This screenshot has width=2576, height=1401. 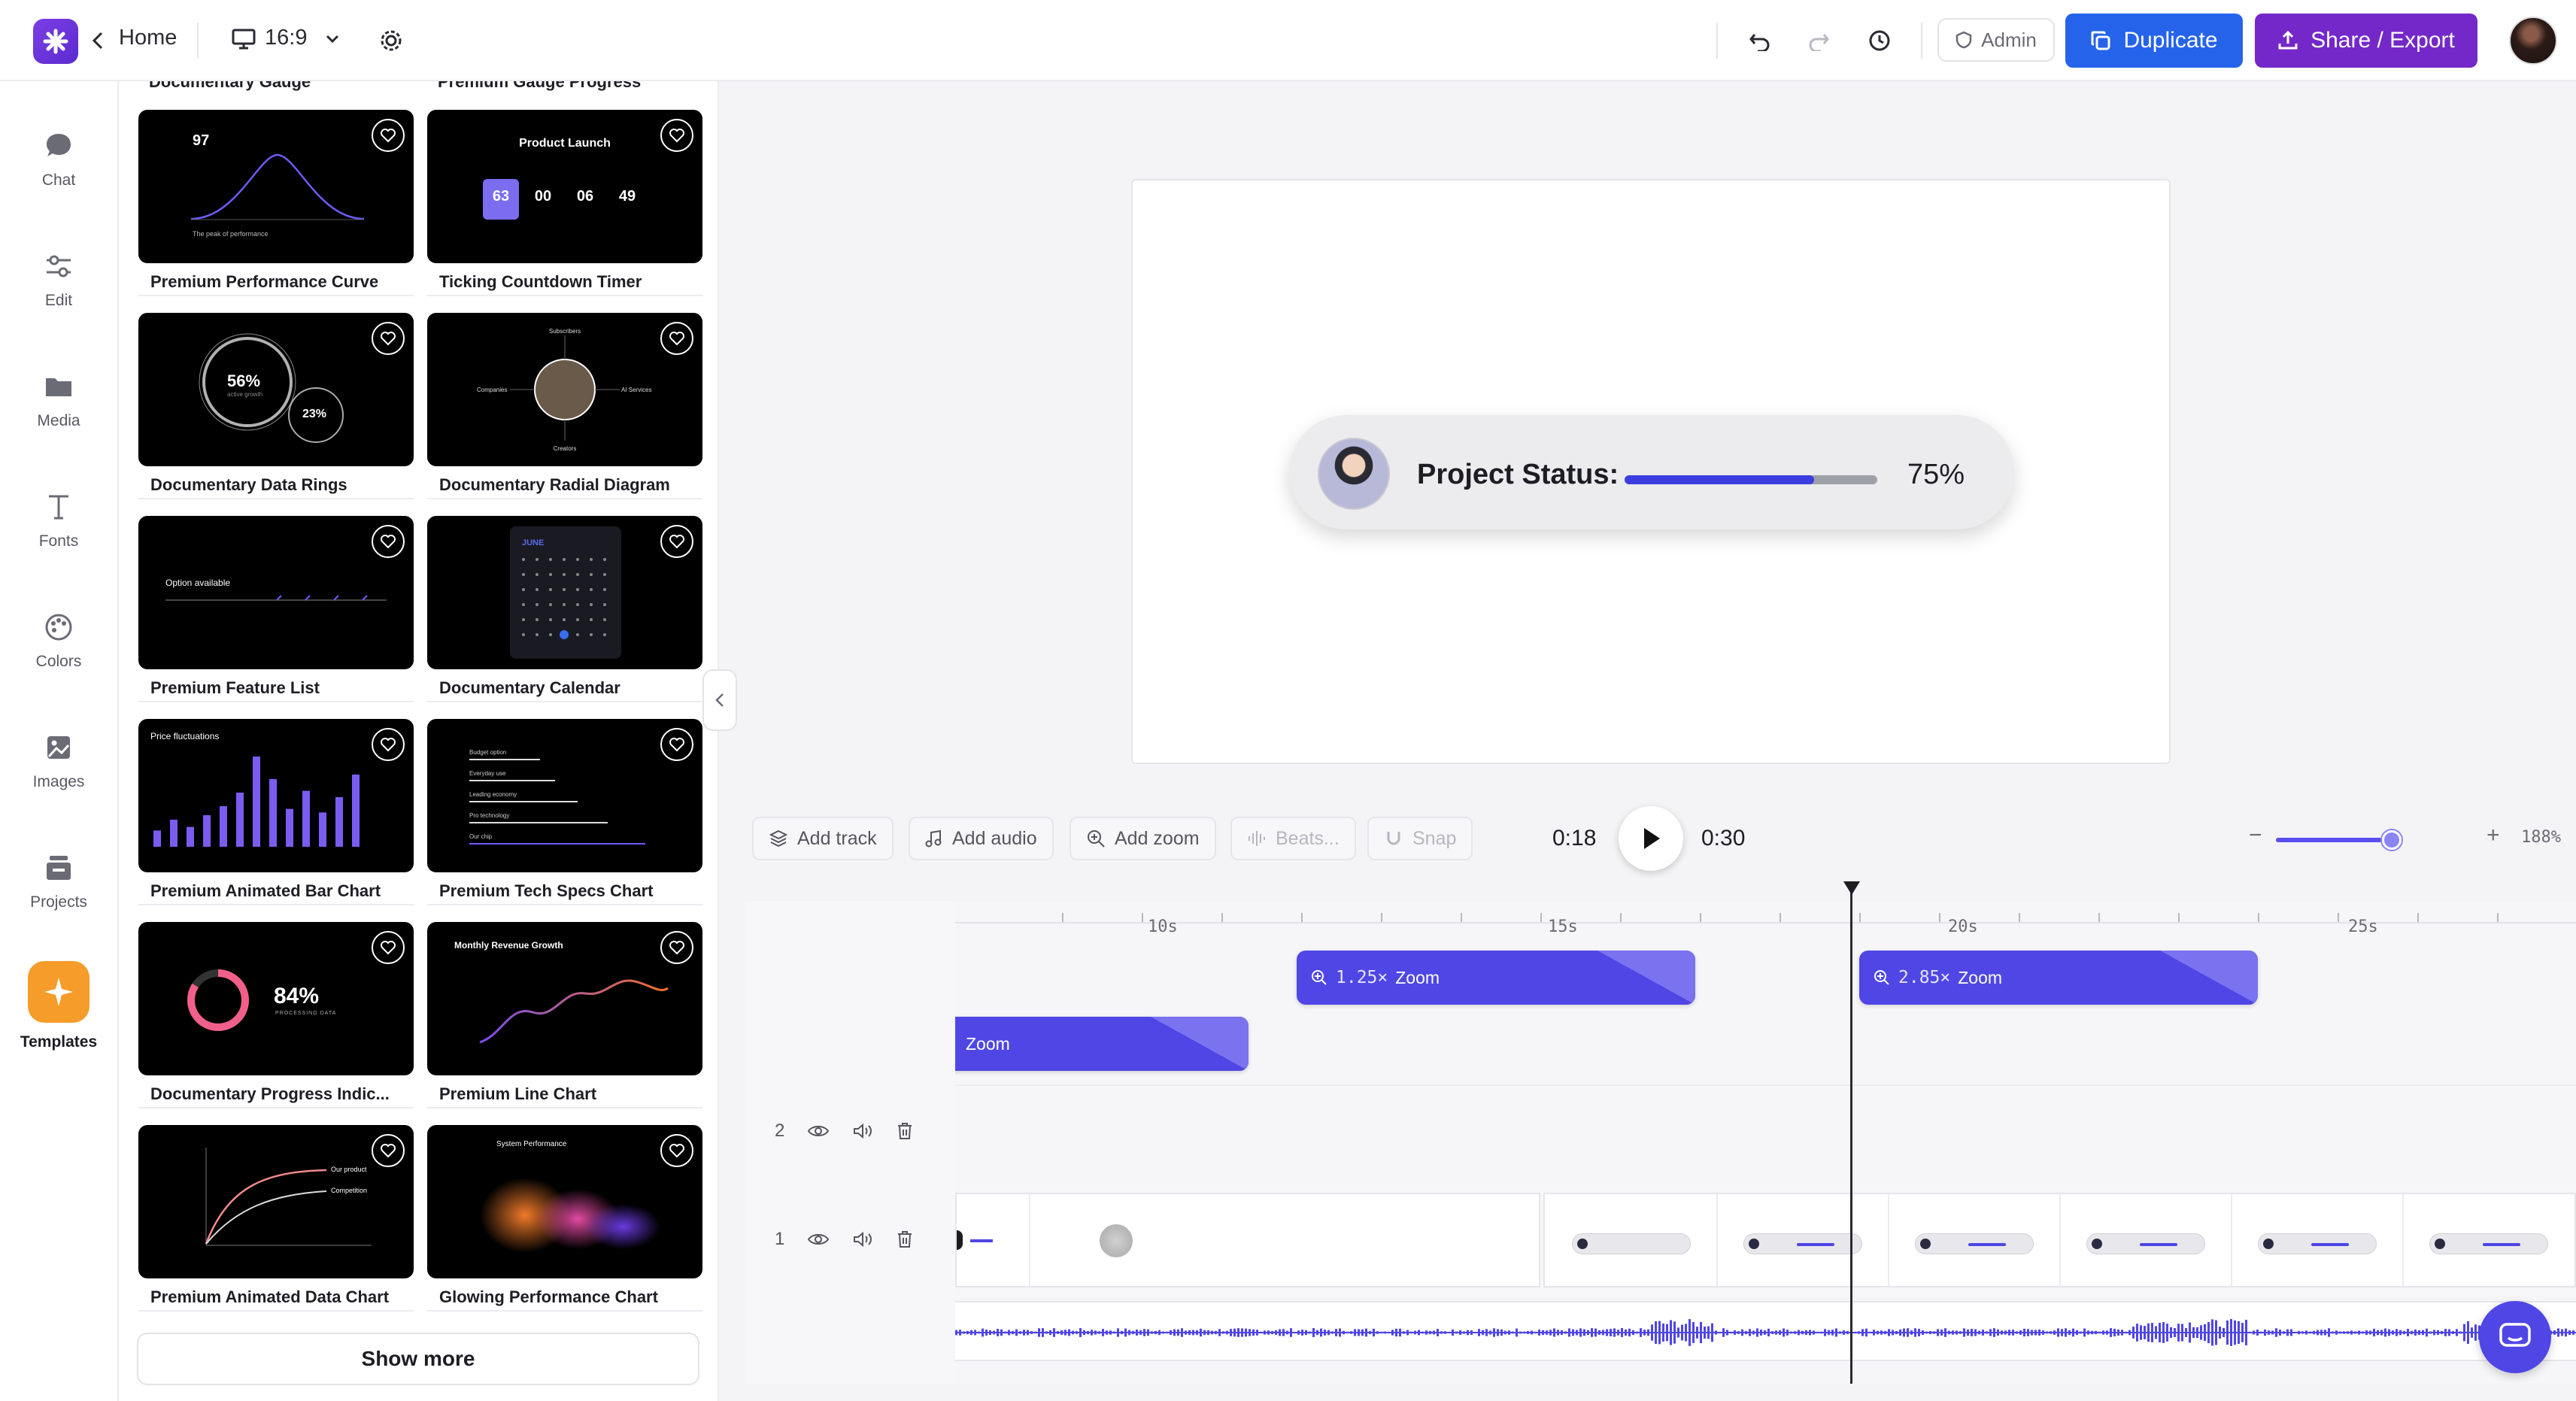 I want to click on nav-item-fonts: Fonts, so click(x=58, y=521).